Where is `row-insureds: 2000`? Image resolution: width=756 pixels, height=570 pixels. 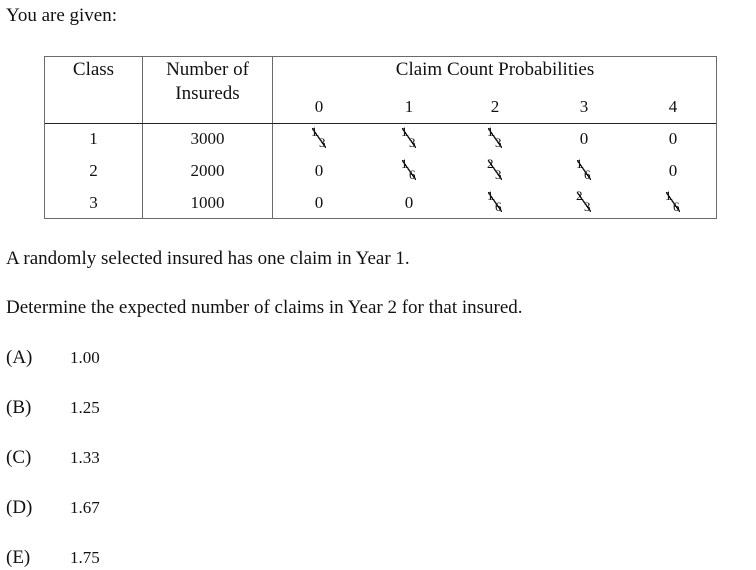
row-insureds: 2000 is located at coordinates (207, 170).